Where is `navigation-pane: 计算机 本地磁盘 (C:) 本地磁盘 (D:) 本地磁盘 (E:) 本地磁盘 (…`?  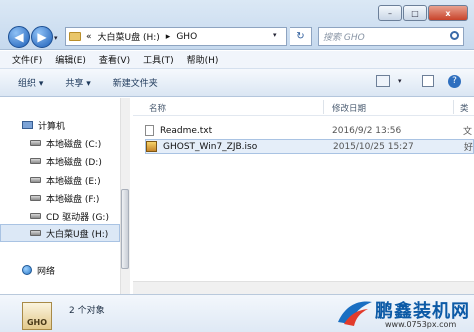
navigation-pane: 计算机 本地磁盘 (C:) 本地磁盘 (D:) 本地磁盘 (E:) 本地磁盘 (… is located at coordinates (60, 196).